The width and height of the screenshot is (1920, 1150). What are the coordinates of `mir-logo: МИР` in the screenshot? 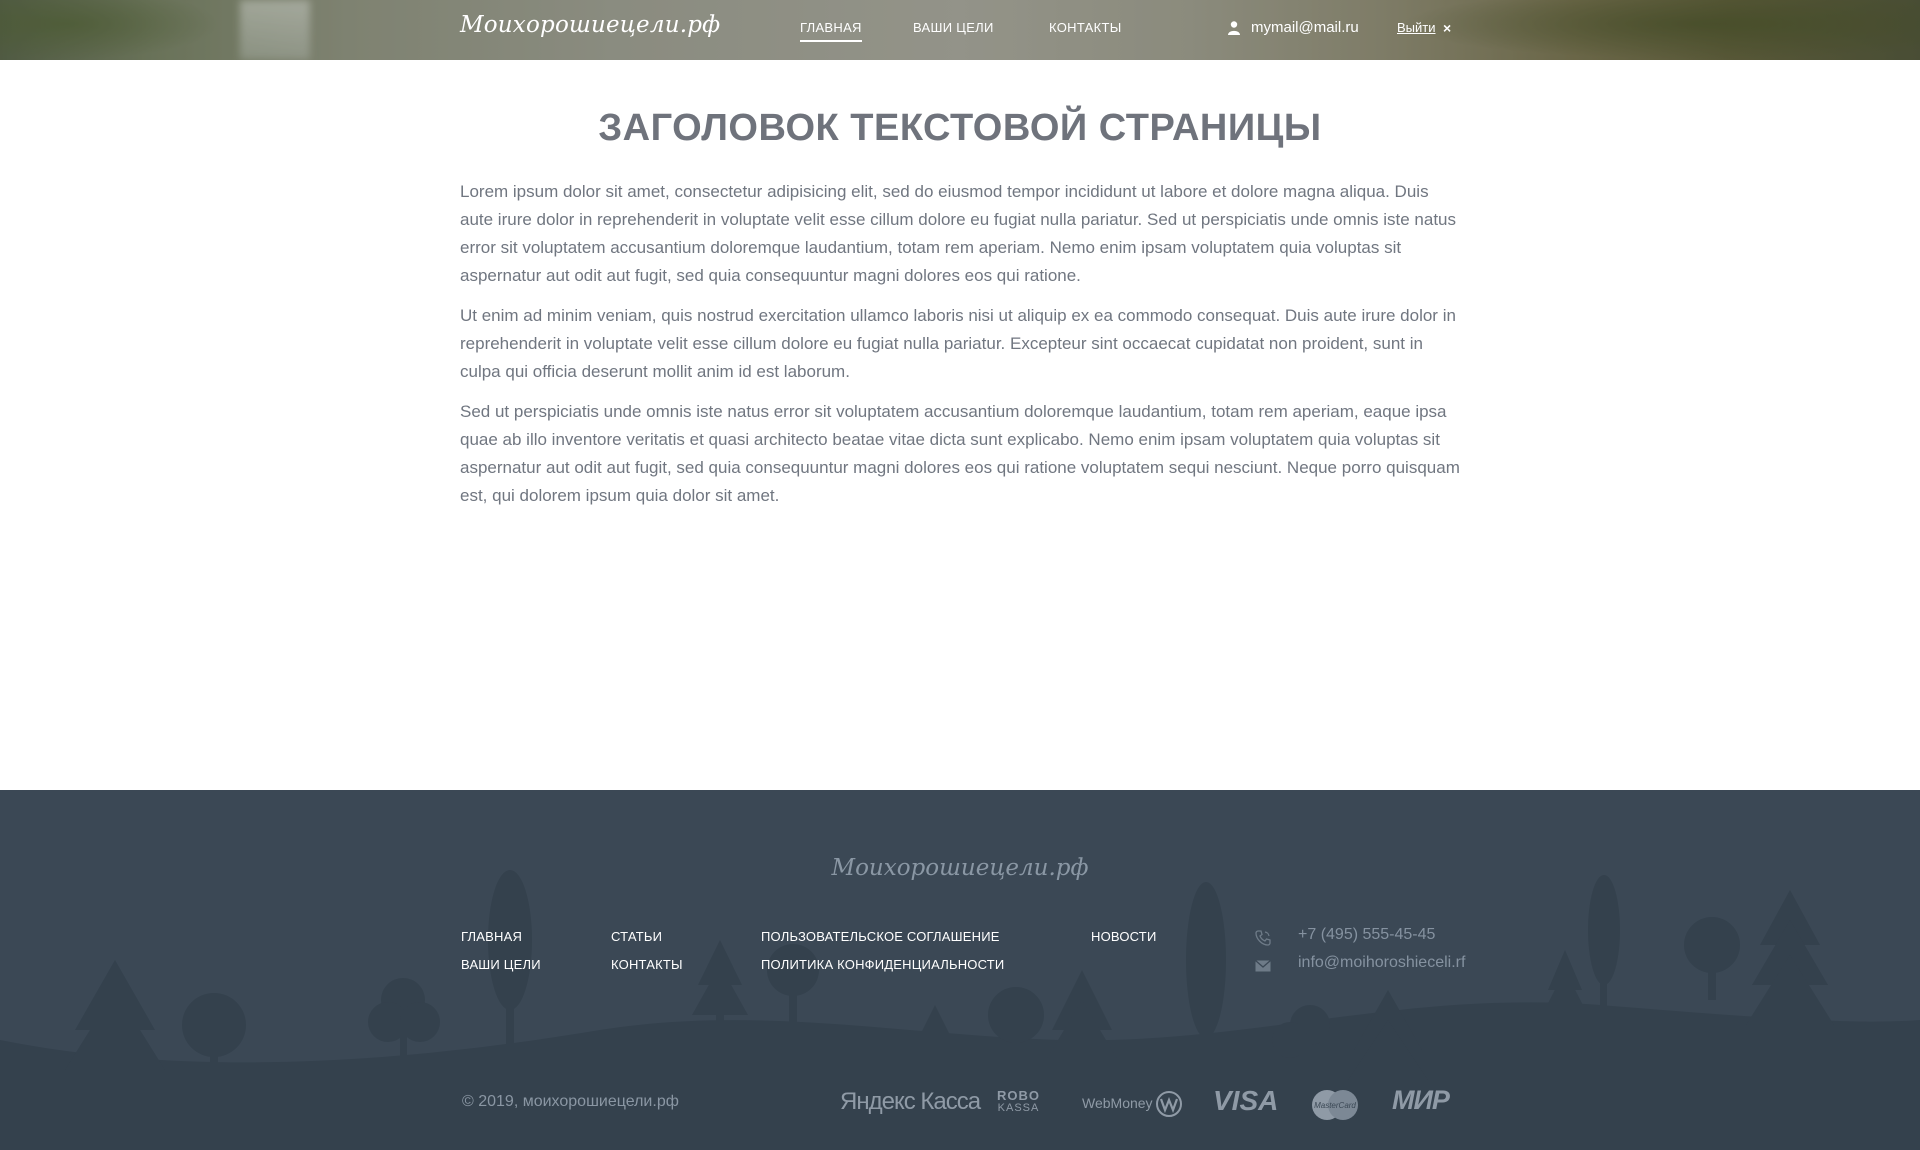 It's located at (1421, 1100).